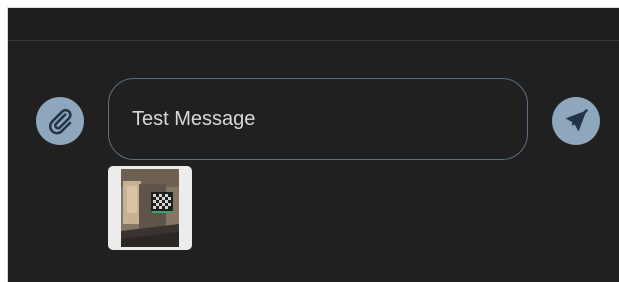  I want to click on room-photo-image, so click(150, 208).